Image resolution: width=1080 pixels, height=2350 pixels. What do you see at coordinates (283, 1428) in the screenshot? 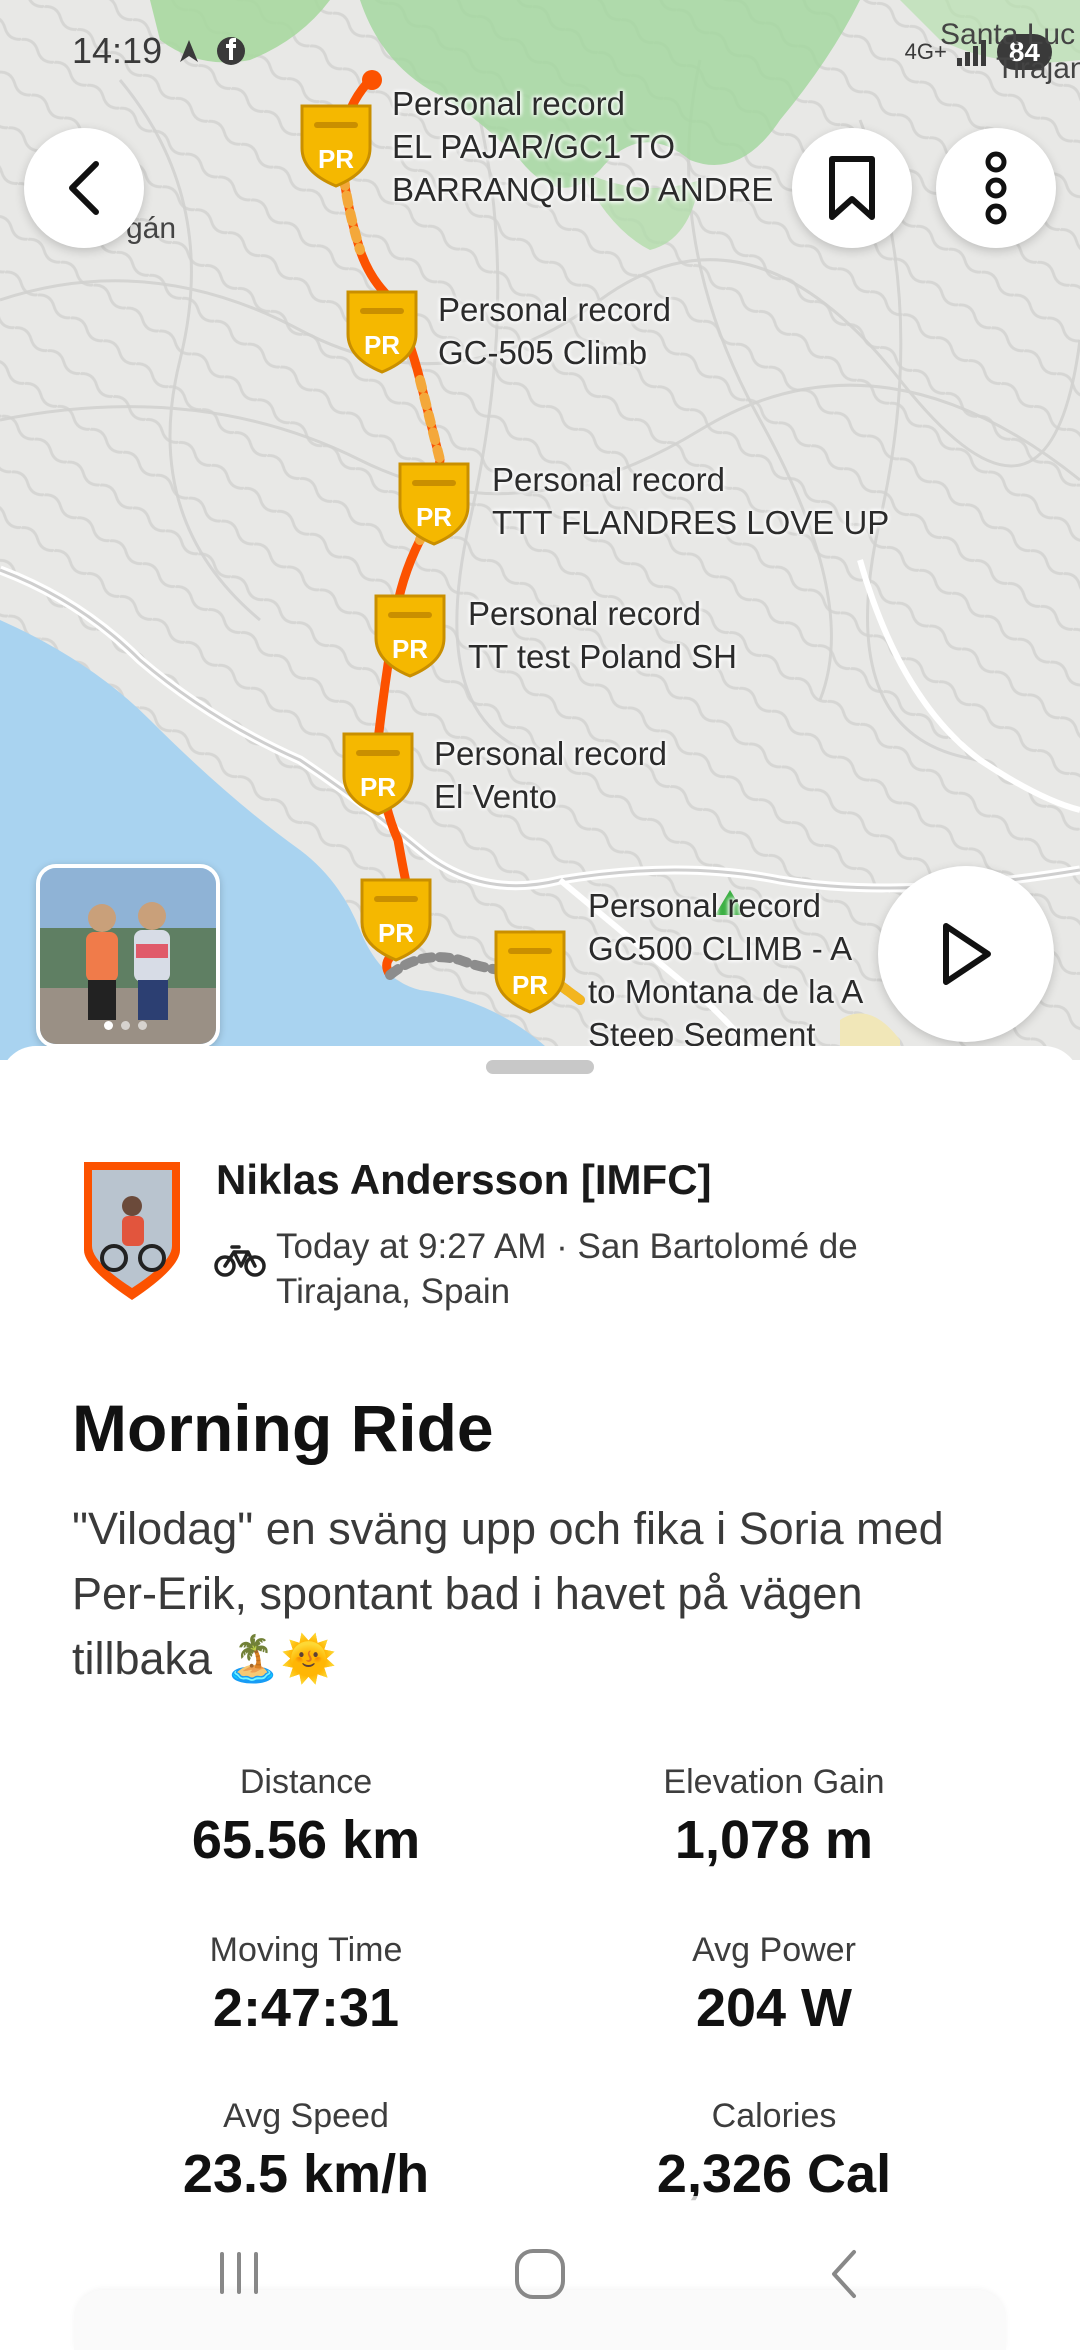
I see `activity-title: Morning Ride` at bounding box center [283, 1428].